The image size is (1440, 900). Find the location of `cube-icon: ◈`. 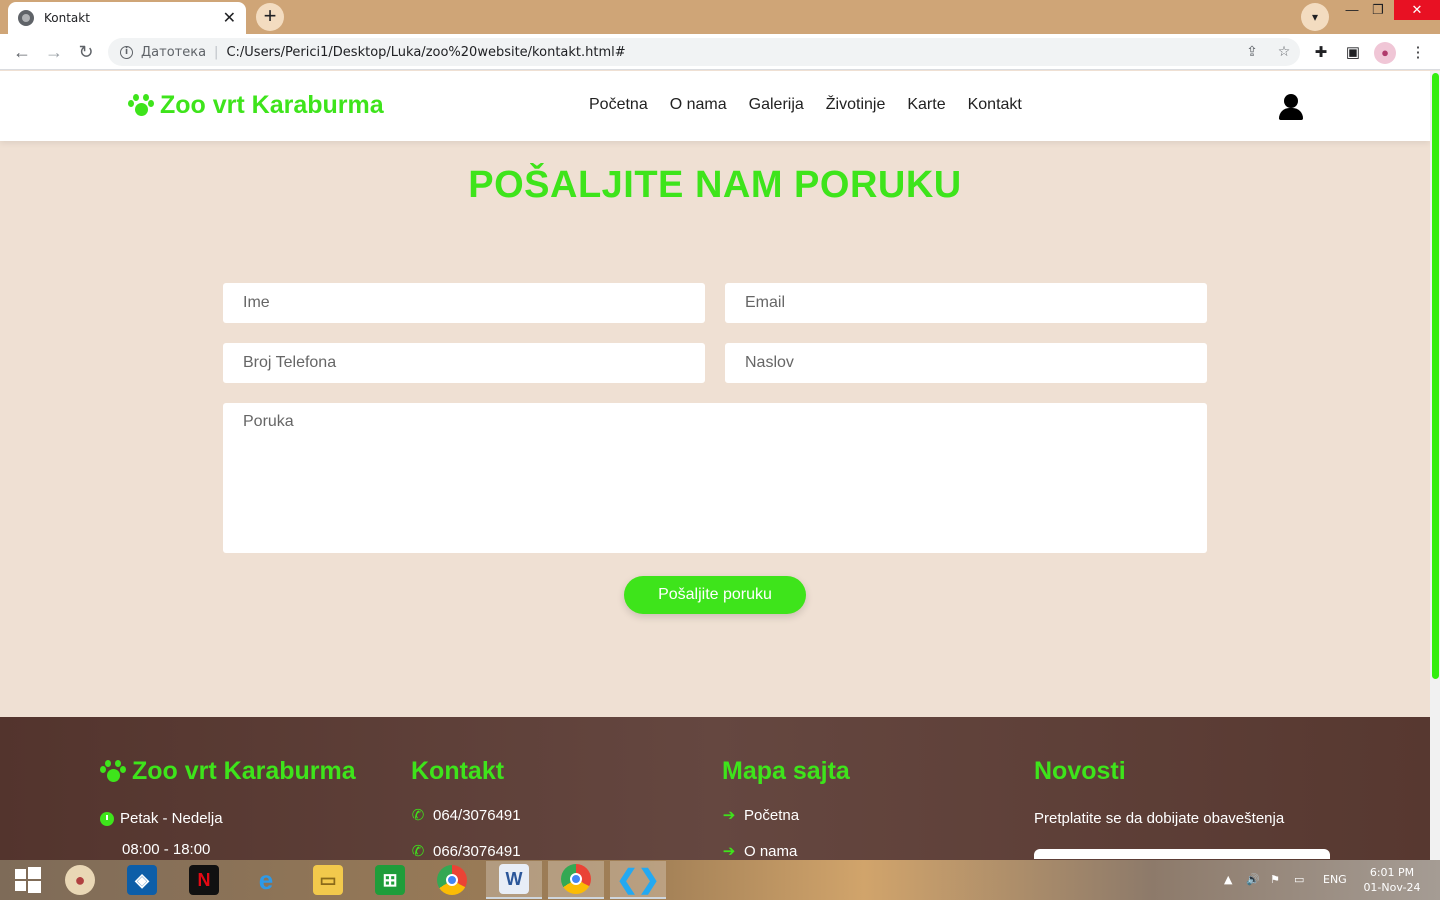

cube-icon: ◈ is located at coordinates (142, 880).